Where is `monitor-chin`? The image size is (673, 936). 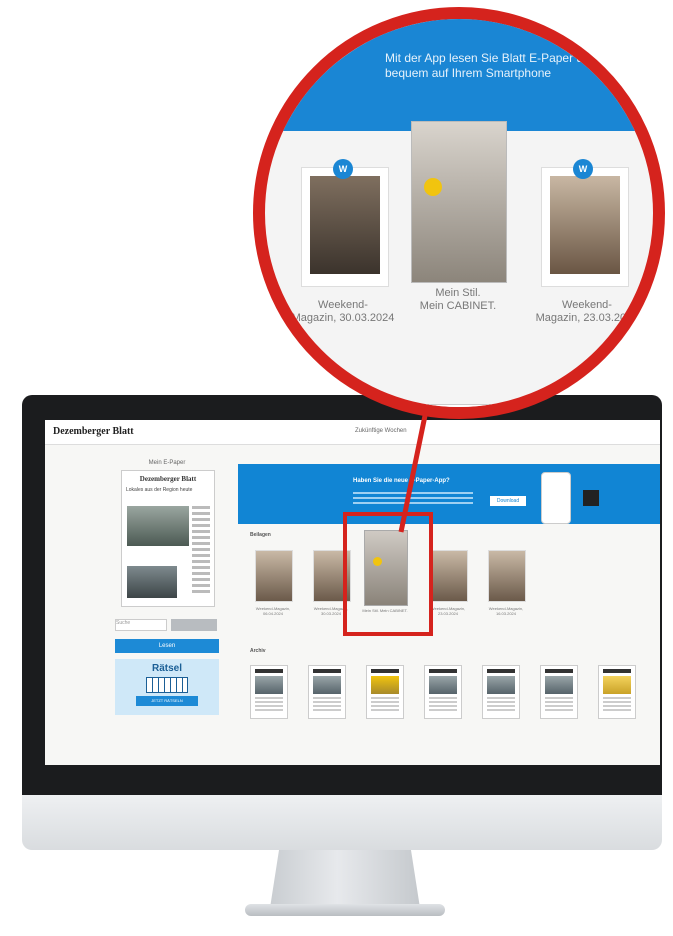
monitor-chin is located at coordinates (342, 822).